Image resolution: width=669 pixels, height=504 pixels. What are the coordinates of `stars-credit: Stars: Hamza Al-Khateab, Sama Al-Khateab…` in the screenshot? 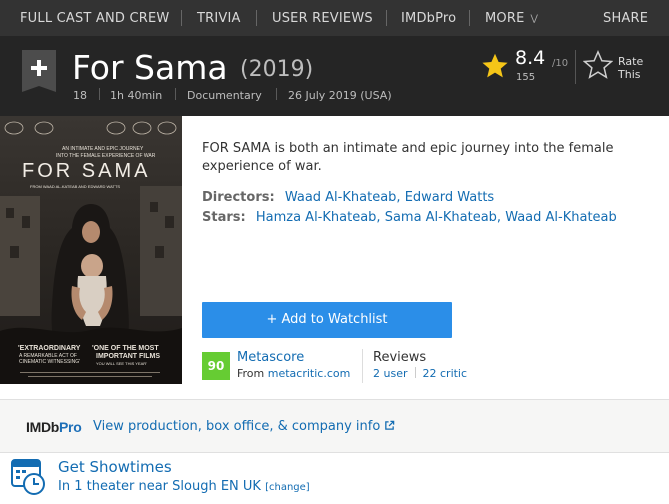 It's located at (409, 217).